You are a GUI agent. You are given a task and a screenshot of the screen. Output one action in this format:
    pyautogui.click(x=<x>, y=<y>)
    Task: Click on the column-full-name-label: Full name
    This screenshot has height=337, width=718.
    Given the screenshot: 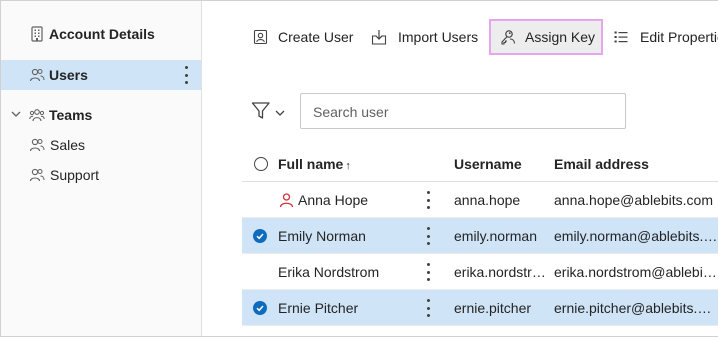 What is the action you would take?
    pyautogui.click(x=311, y=164)
    